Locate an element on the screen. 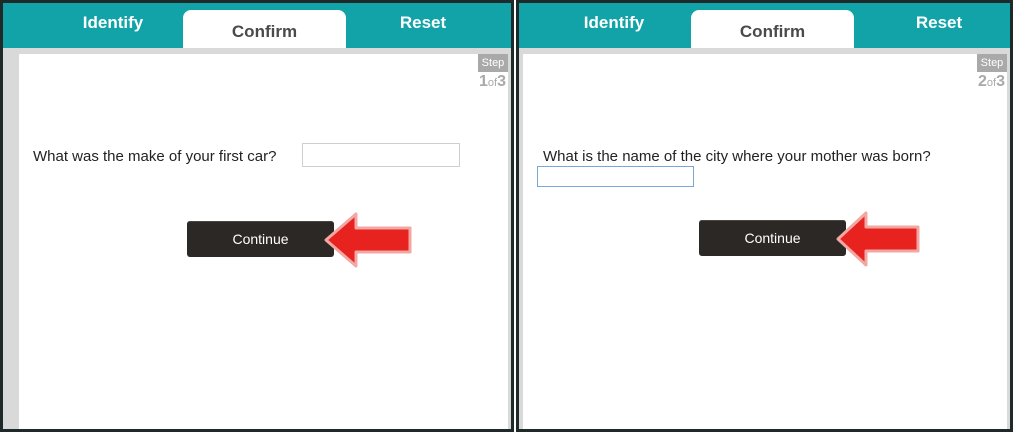 Image resolution: width=1013 pixels, height=432 pixels. step-counter: 1of3 is located at coordinates (492, 82).